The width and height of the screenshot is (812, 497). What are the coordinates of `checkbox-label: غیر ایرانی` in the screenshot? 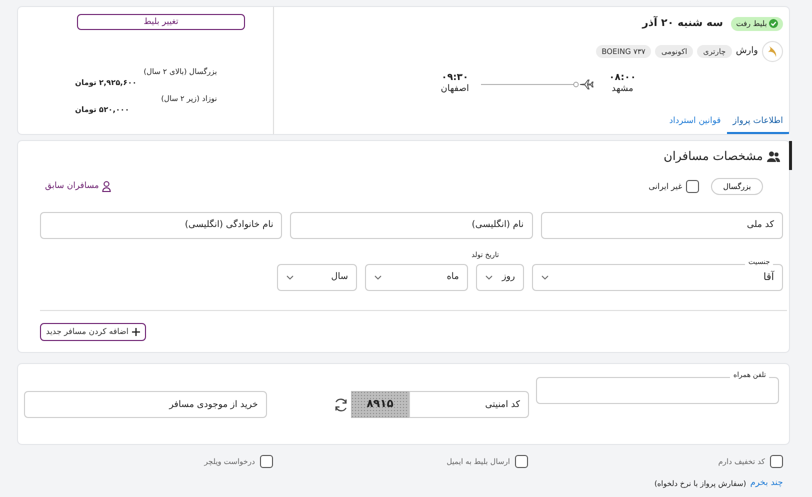 It's located at (665, 186).